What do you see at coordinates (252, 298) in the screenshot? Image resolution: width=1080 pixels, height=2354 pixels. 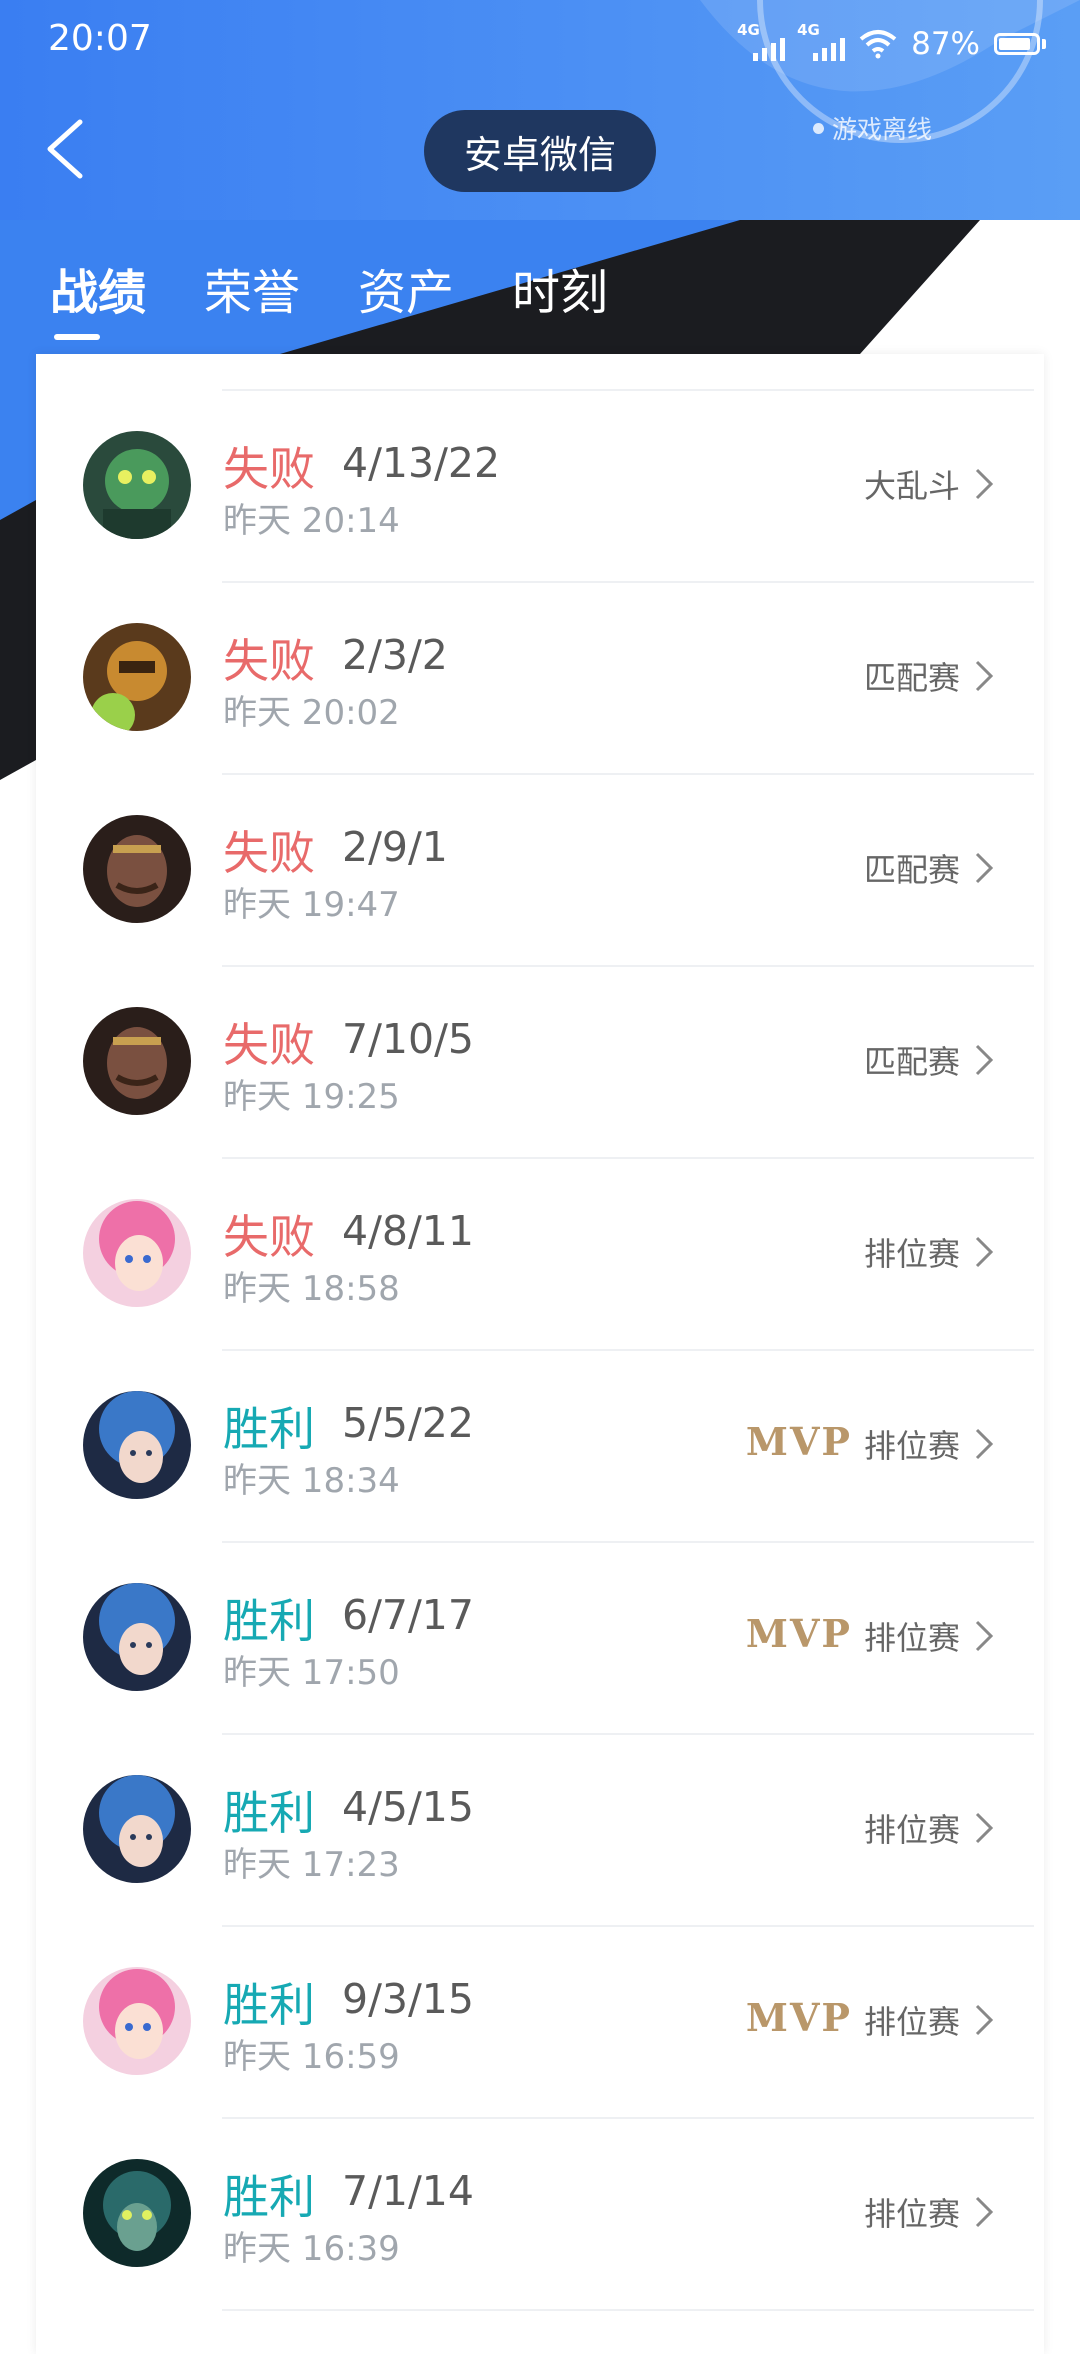 I see `tab-honor: 荣誉` at bounding box center [252, 298].